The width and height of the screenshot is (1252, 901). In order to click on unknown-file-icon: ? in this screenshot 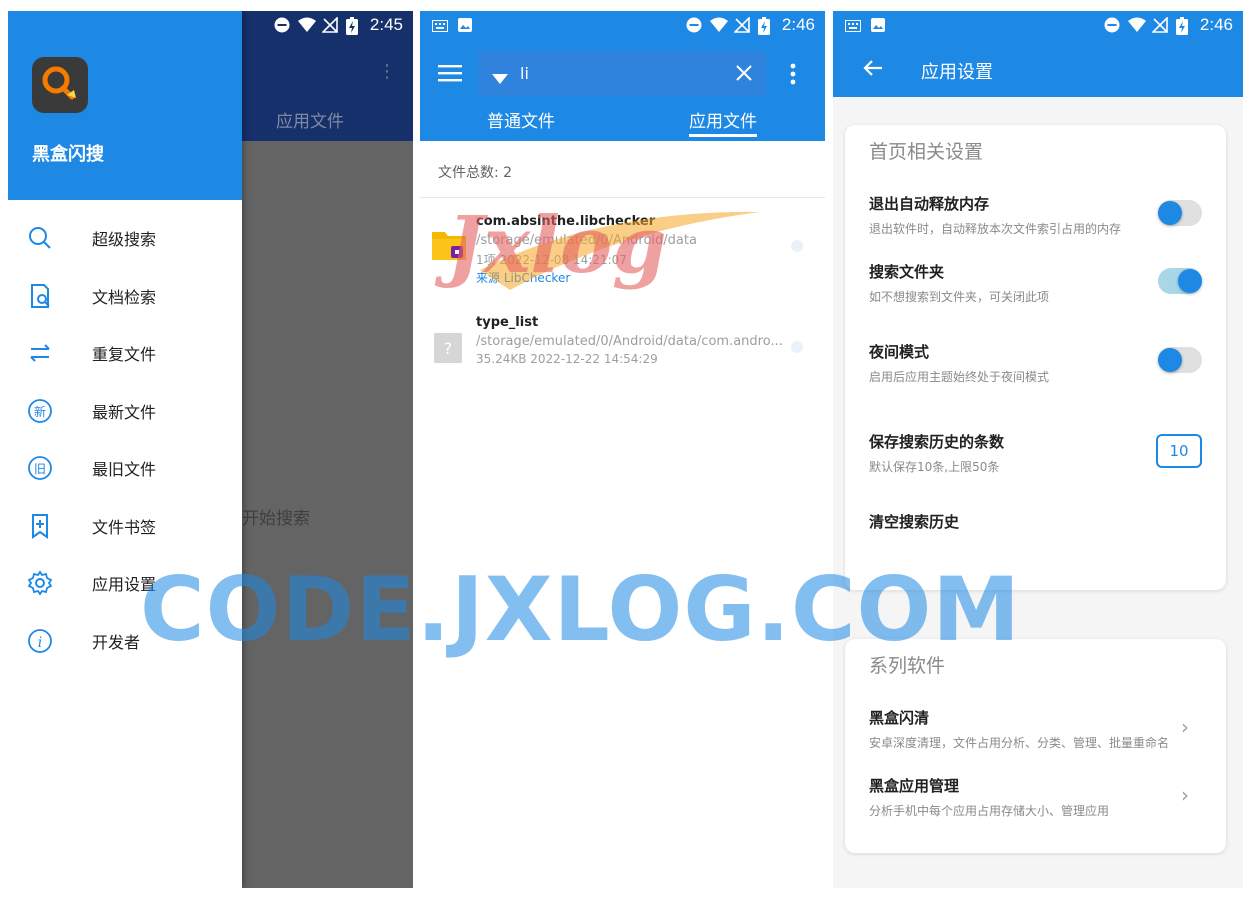, I will do `click(449, 346)`.